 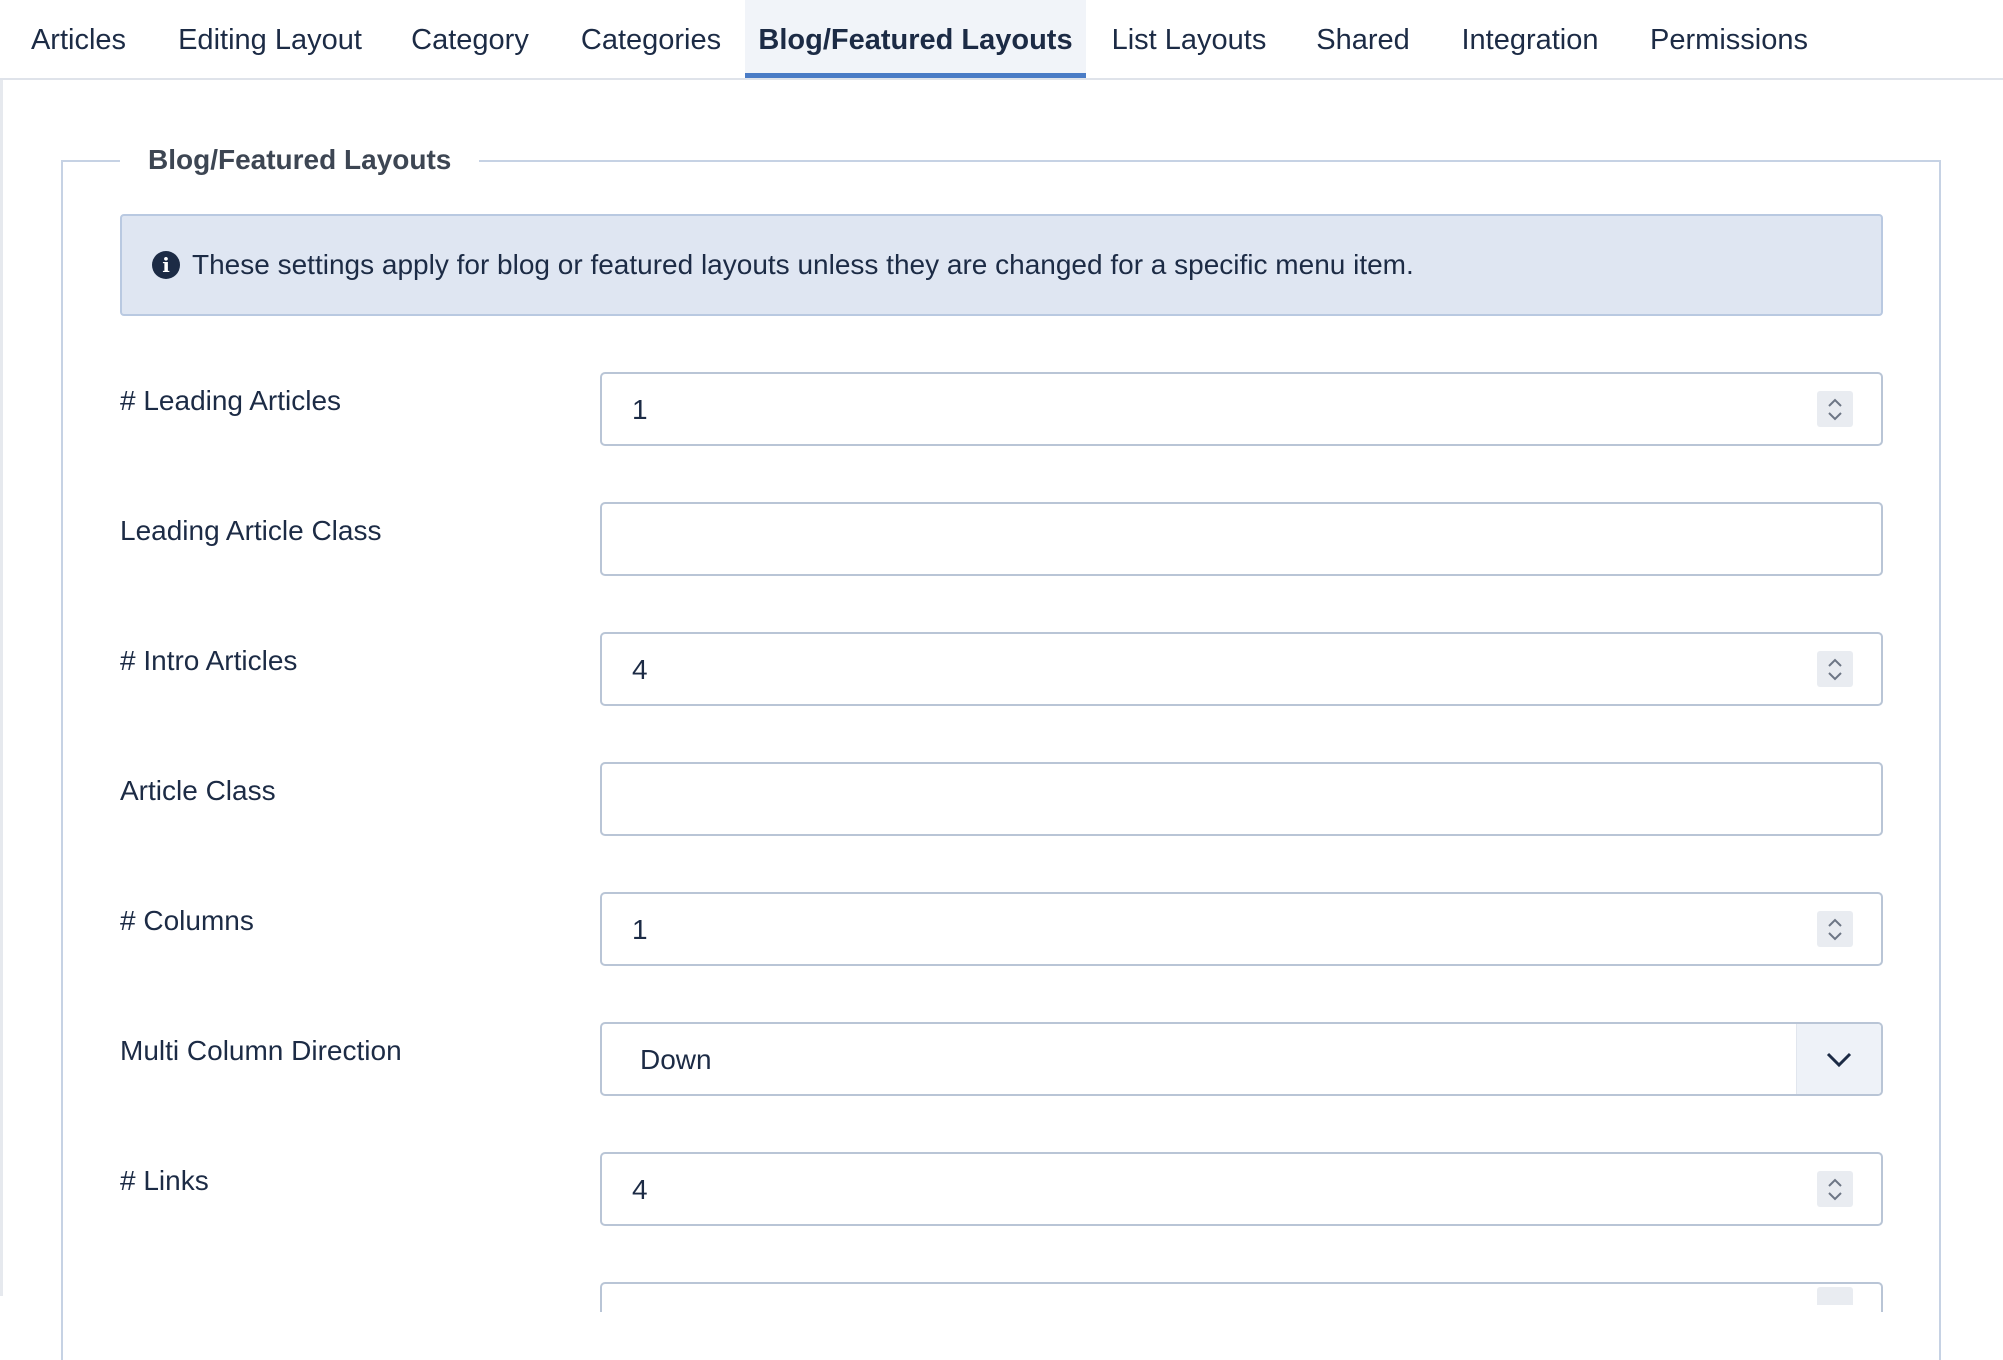 I want to click on next-field-input, so click(x=1241, y=1297).